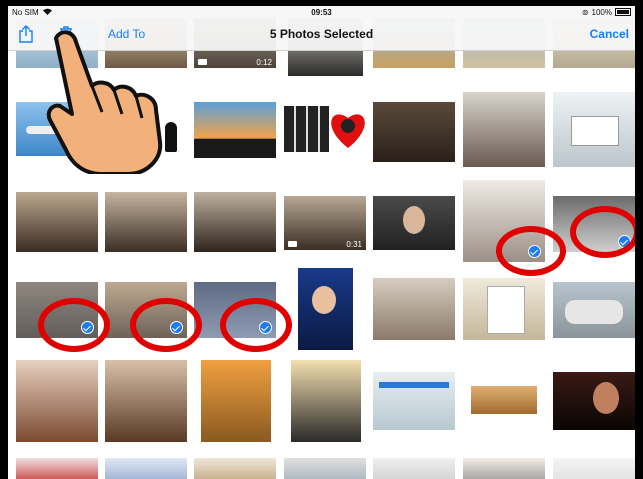 Image resolution: width=643 pixels, height=479 pixels. I want to click on pointing-hand-icon, so click(104, 102).